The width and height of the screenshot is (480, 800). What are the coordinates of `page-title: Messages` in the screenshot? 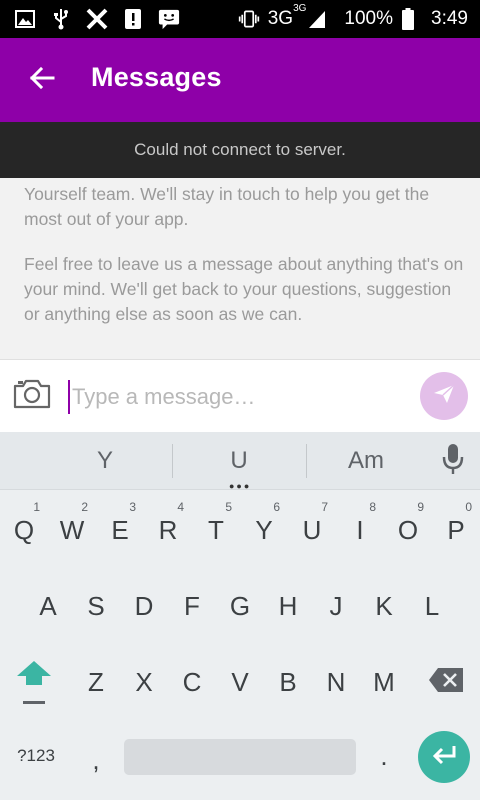 It's located at (156, 77).